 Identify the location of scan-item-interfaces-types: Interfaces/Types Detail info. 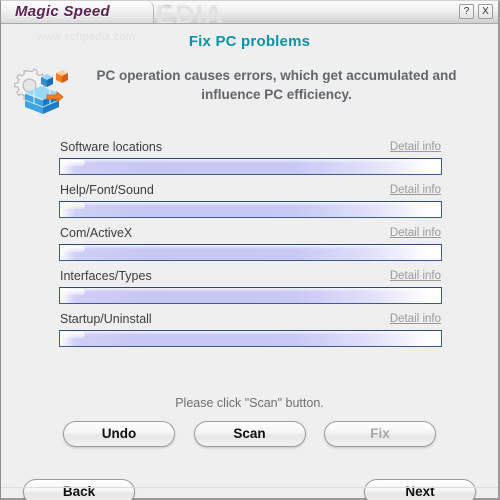
(250, 290).